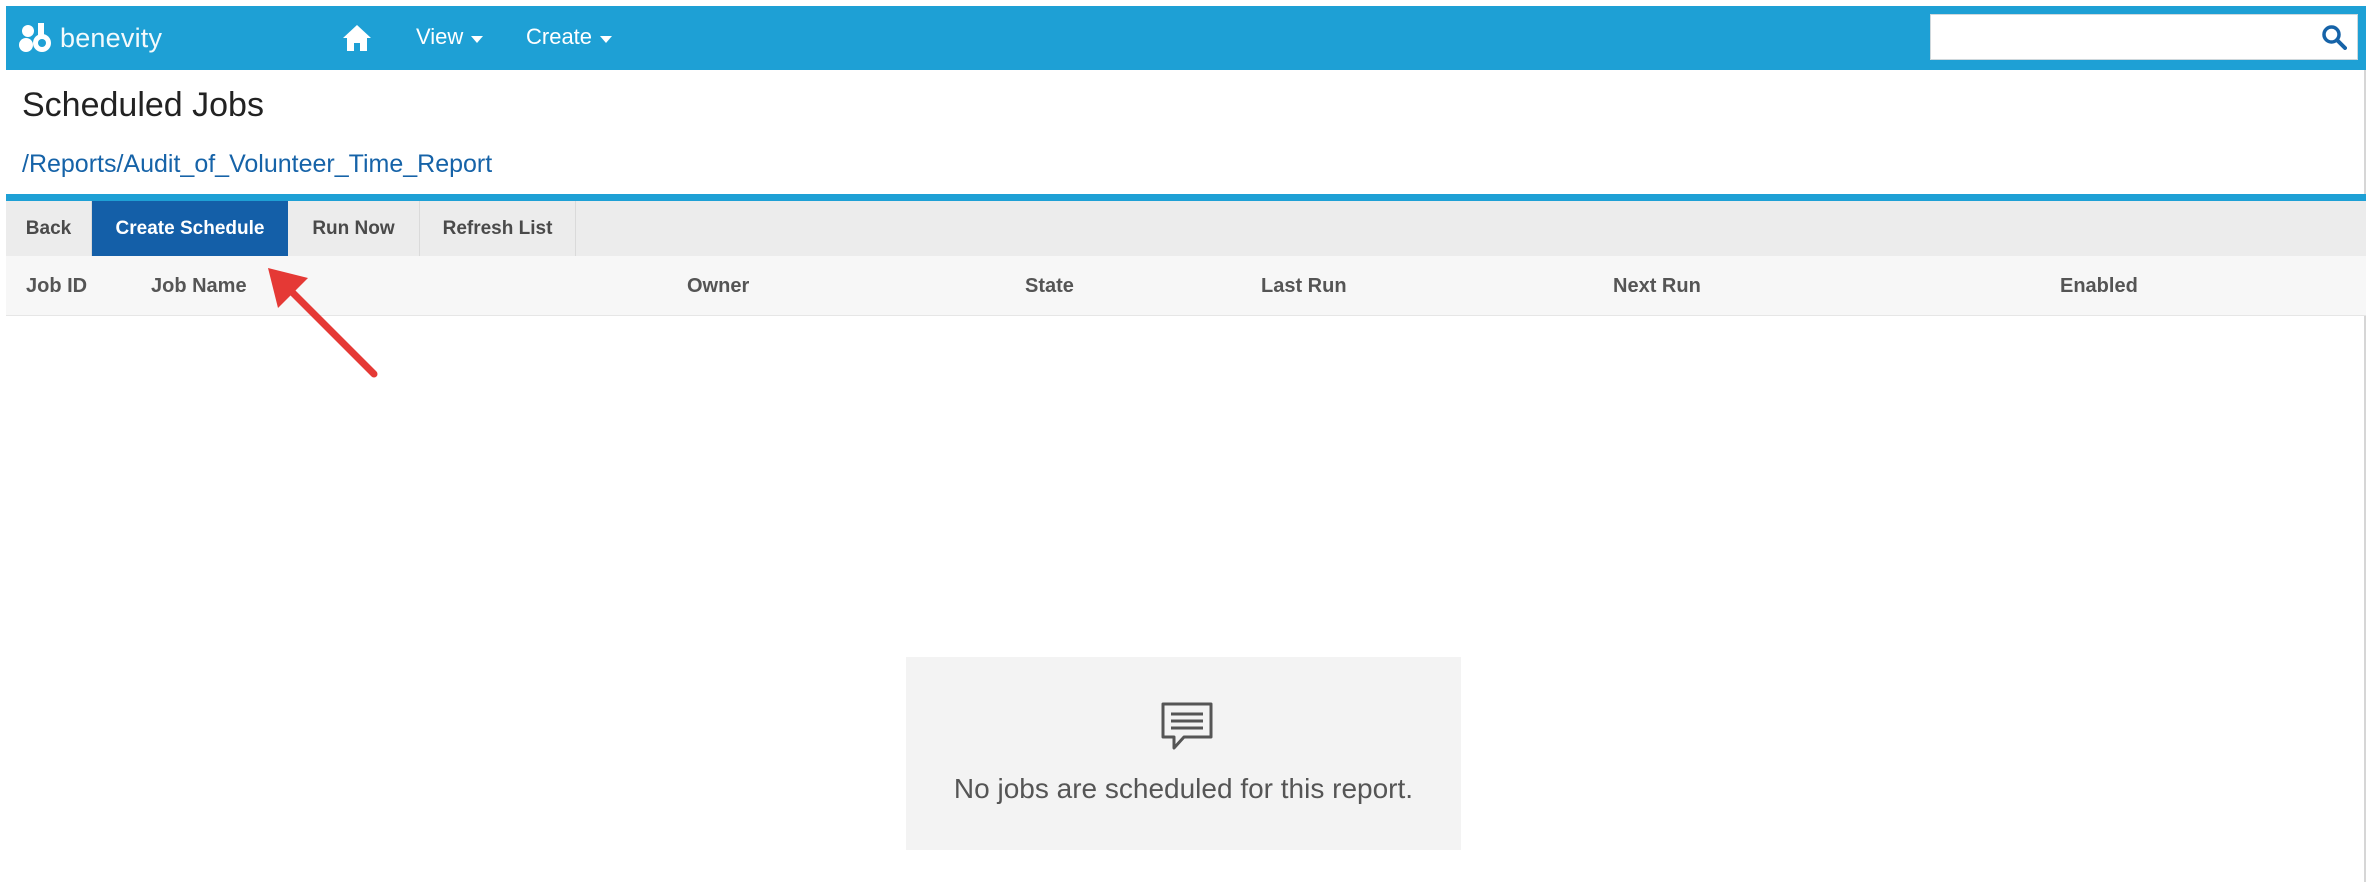  I want to click on back-button: Back, so click(49, 228).